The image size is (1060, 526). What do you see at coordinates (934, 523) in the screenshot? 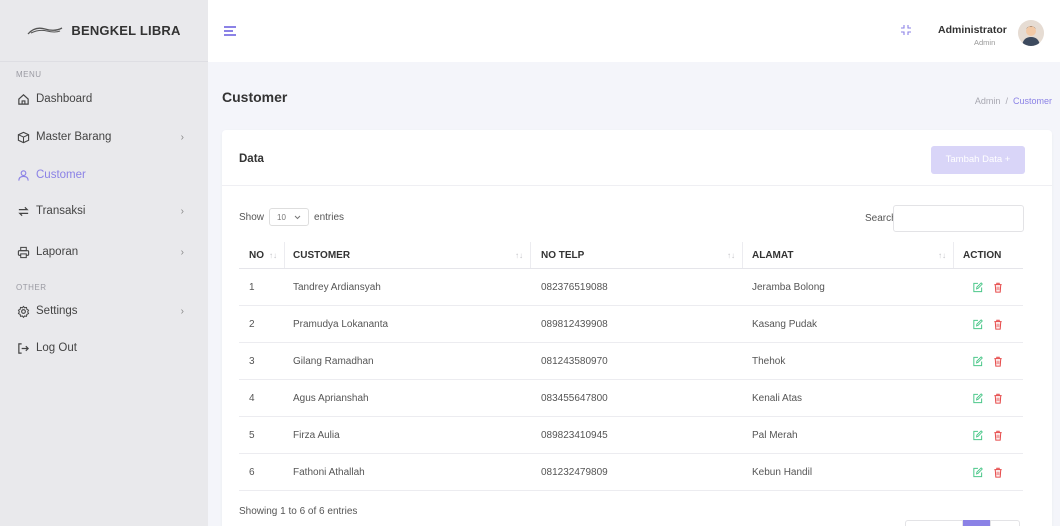
I see `pagination-previous` at bounding box center [934, 523].